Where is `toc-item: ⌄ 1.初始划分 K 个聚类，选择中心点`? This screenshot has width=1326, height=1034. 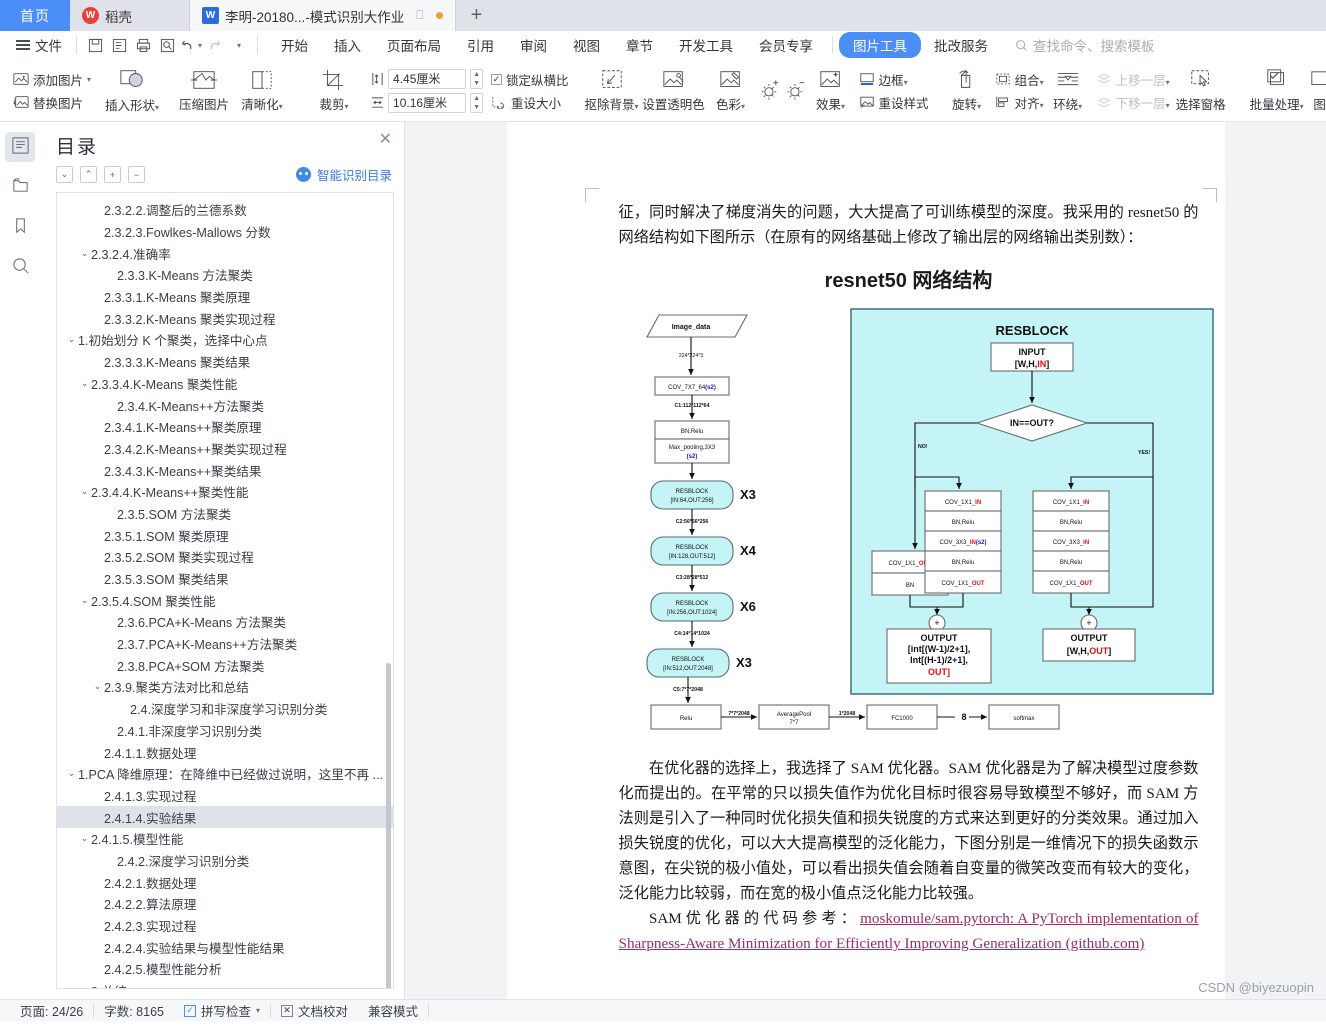
toc-item: ⌄ 1.初始划分 K 个聚类，选择中心点 is located at coordinates (225, 340).